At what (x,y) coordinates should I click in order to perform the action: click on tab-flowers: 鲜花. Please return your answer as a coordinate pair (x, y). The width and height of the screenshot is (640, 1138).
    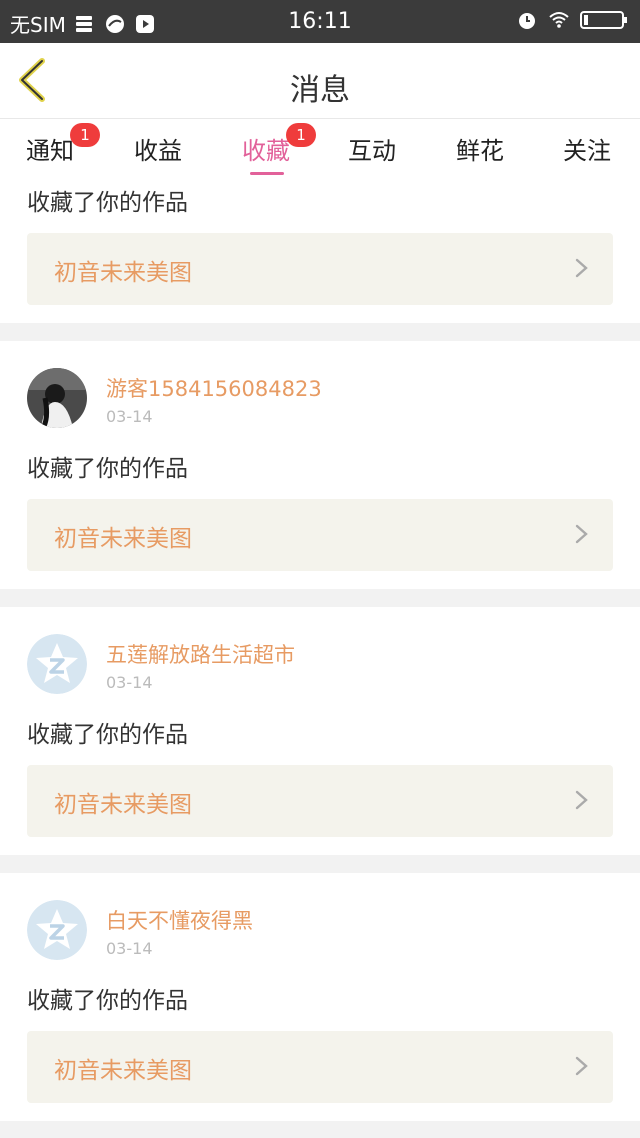
    Looking at the image, I should click on (480, 148).